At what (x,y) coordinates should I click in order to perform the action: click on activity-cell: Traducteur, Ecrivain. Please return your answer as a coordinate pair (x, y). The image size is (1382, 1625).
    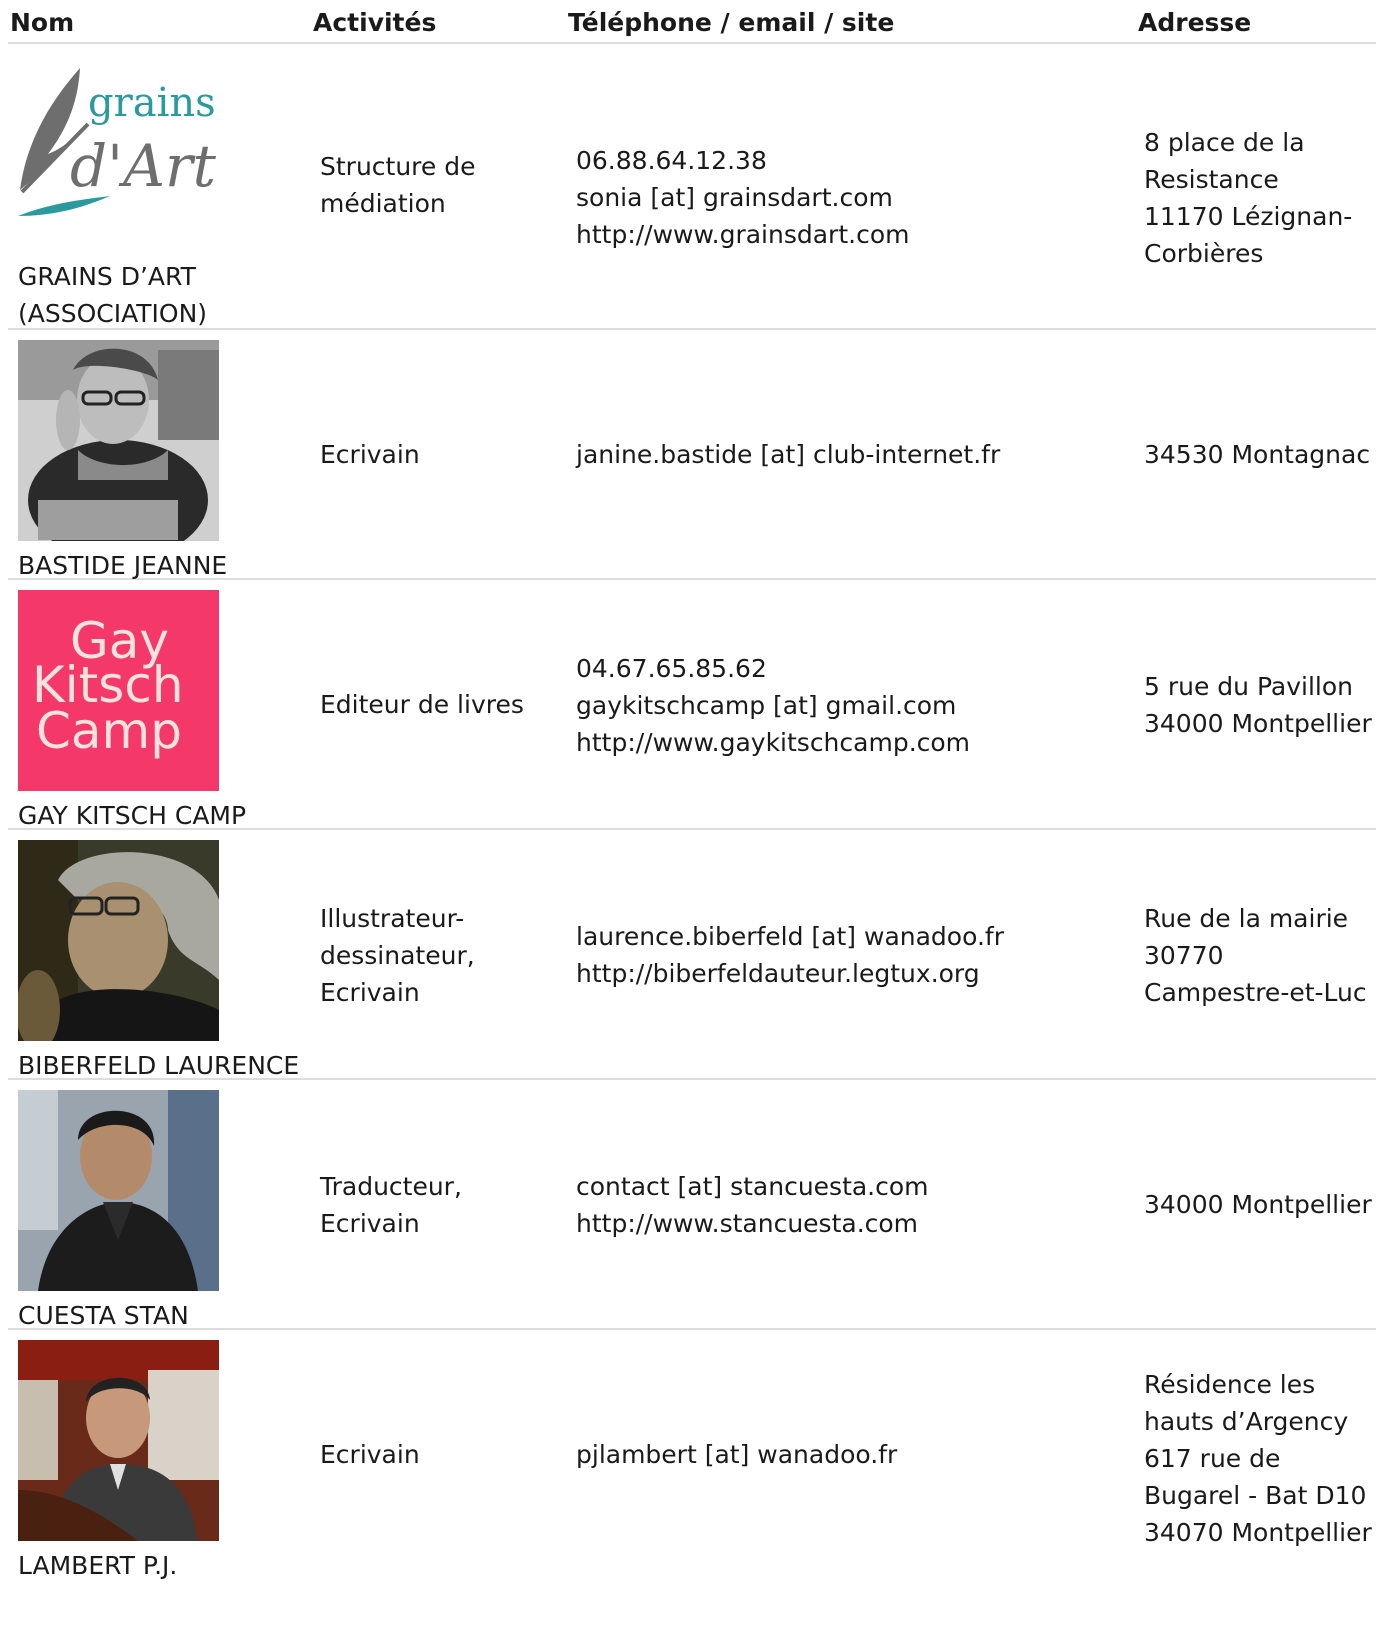
    Looking at the image, I should click on (391, 1205).